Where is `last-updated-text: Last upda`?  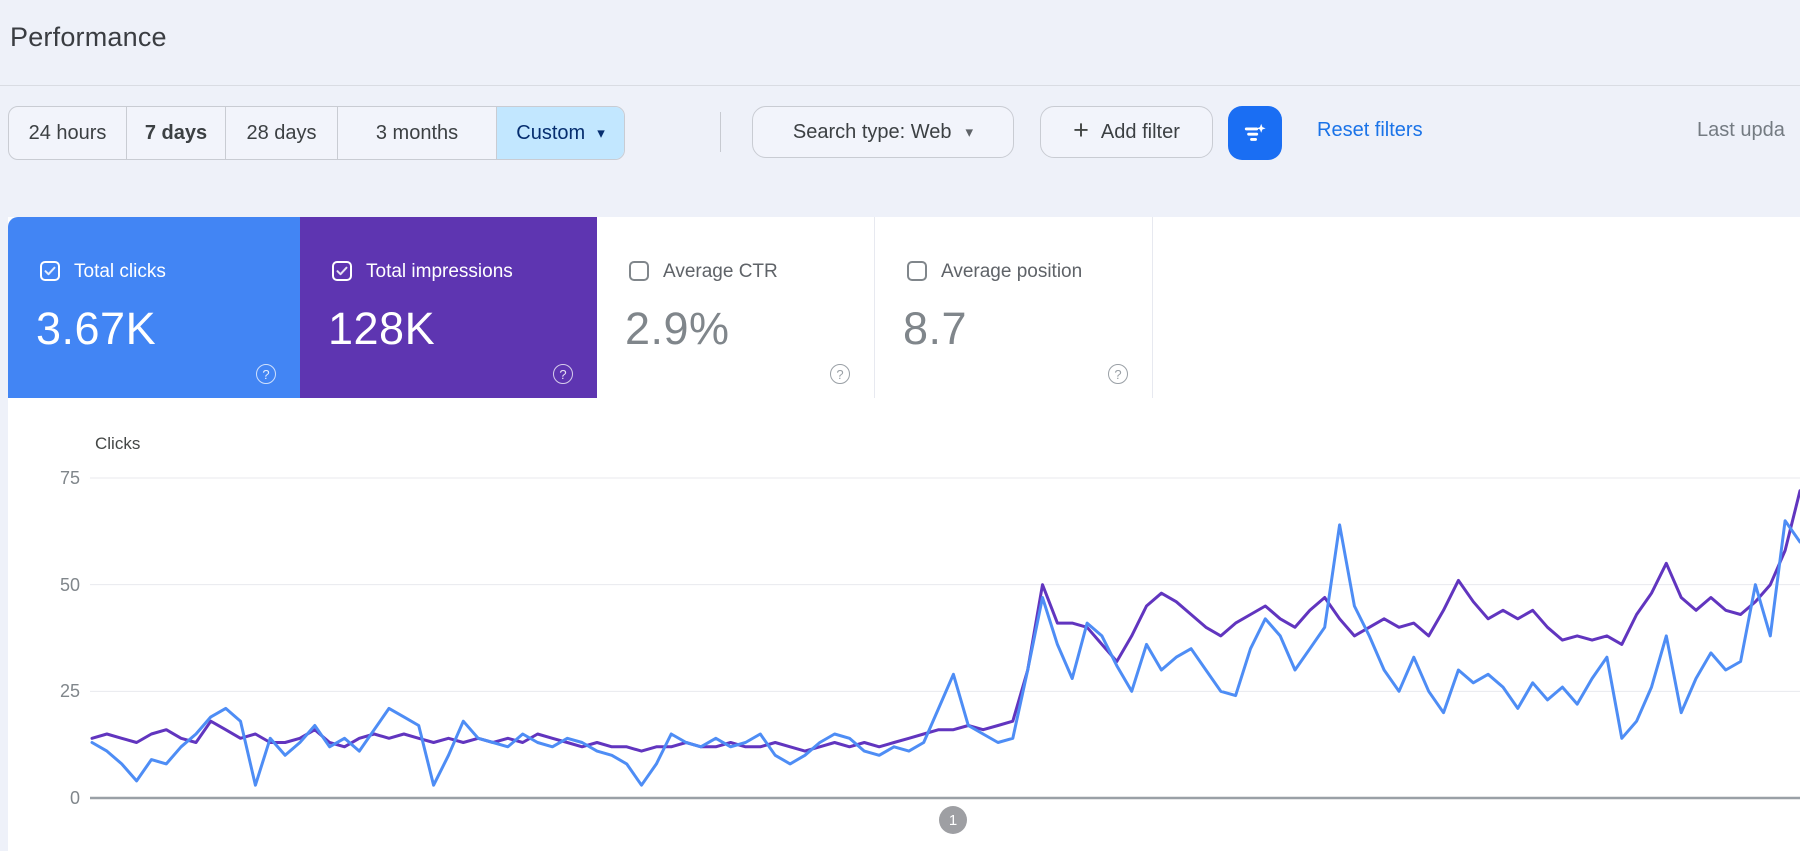
last-updated-text: Last upda is located at coordinates (1741, 130).